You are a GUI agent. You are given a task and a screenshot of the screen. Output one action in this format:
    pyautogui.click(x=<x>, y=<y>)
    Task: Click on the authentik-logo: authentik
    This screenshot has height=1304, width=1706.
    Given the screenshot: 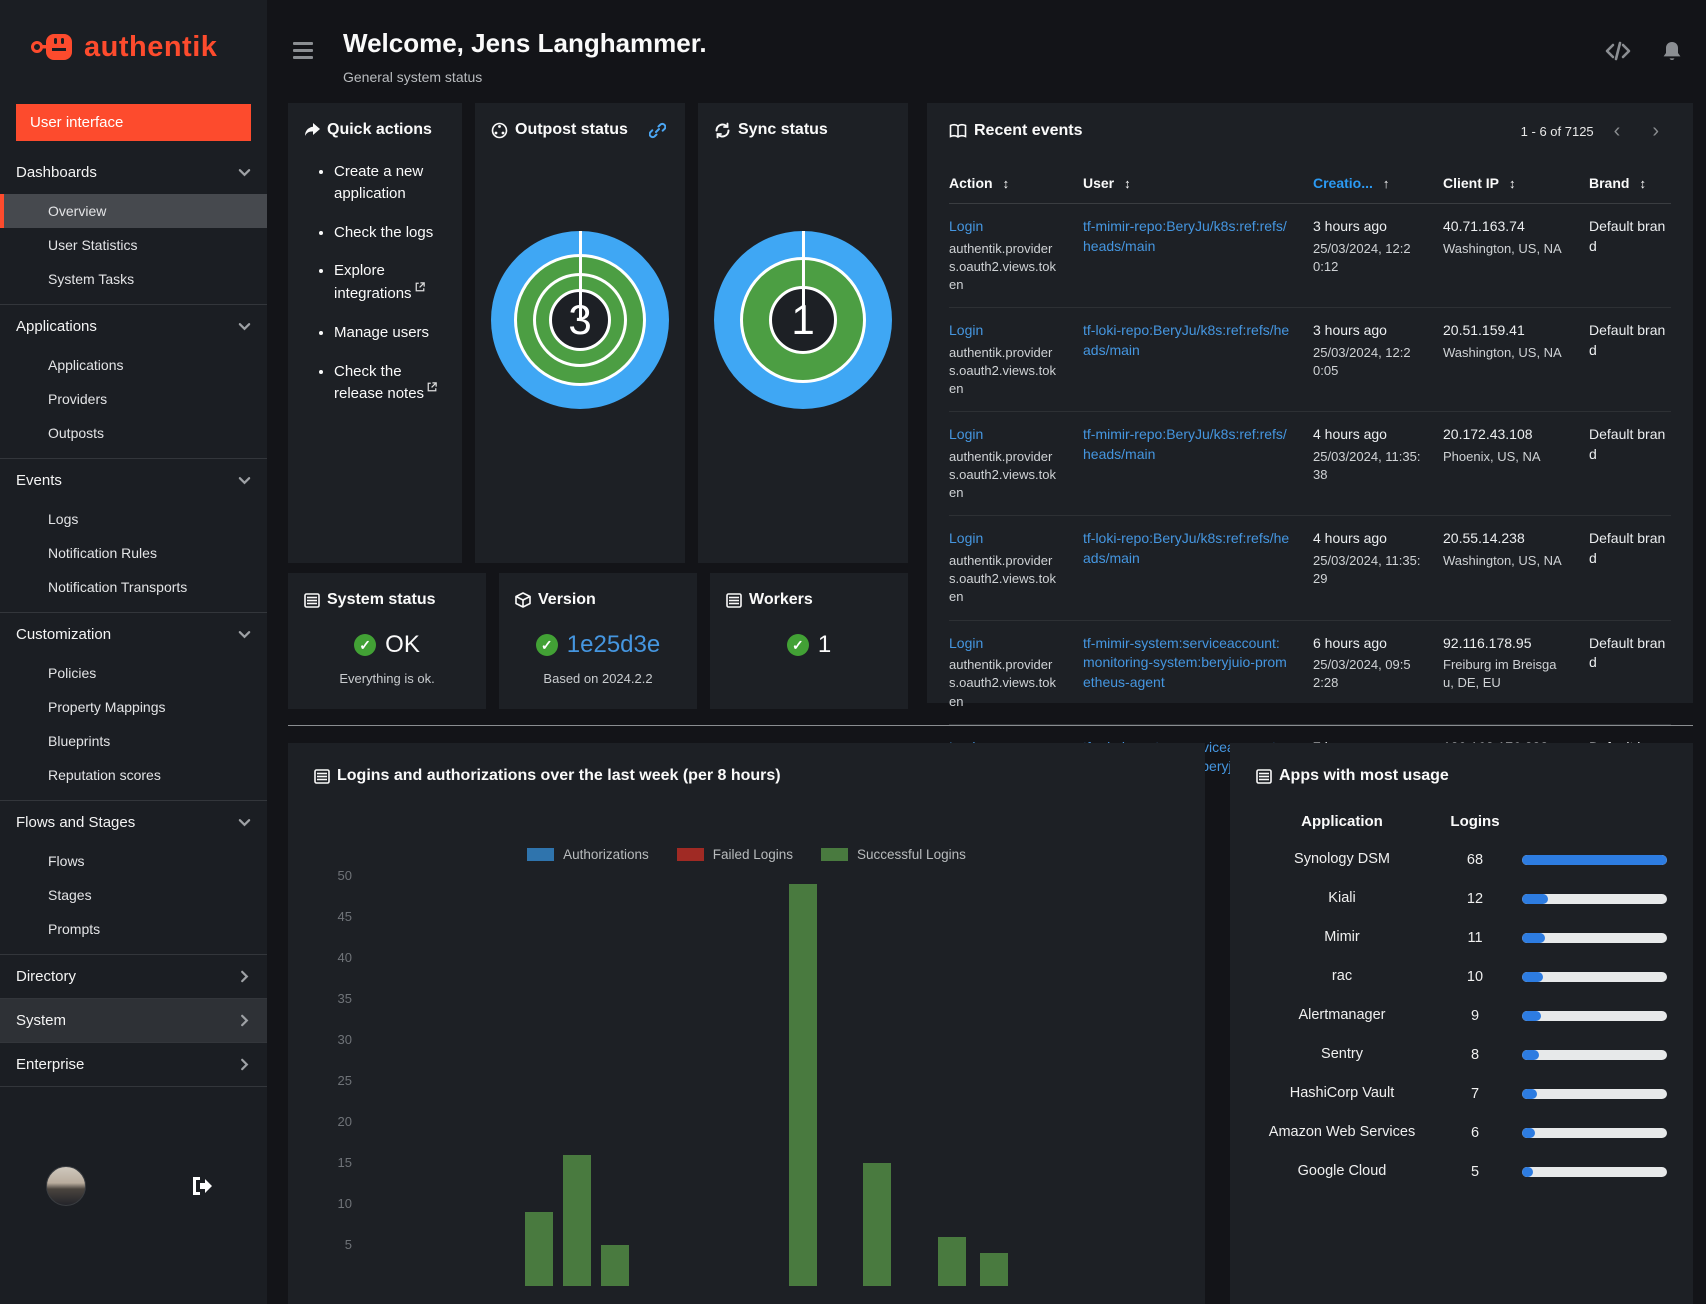 What is the action you would take?
    pyautogui.click(x=133, y=45)
    